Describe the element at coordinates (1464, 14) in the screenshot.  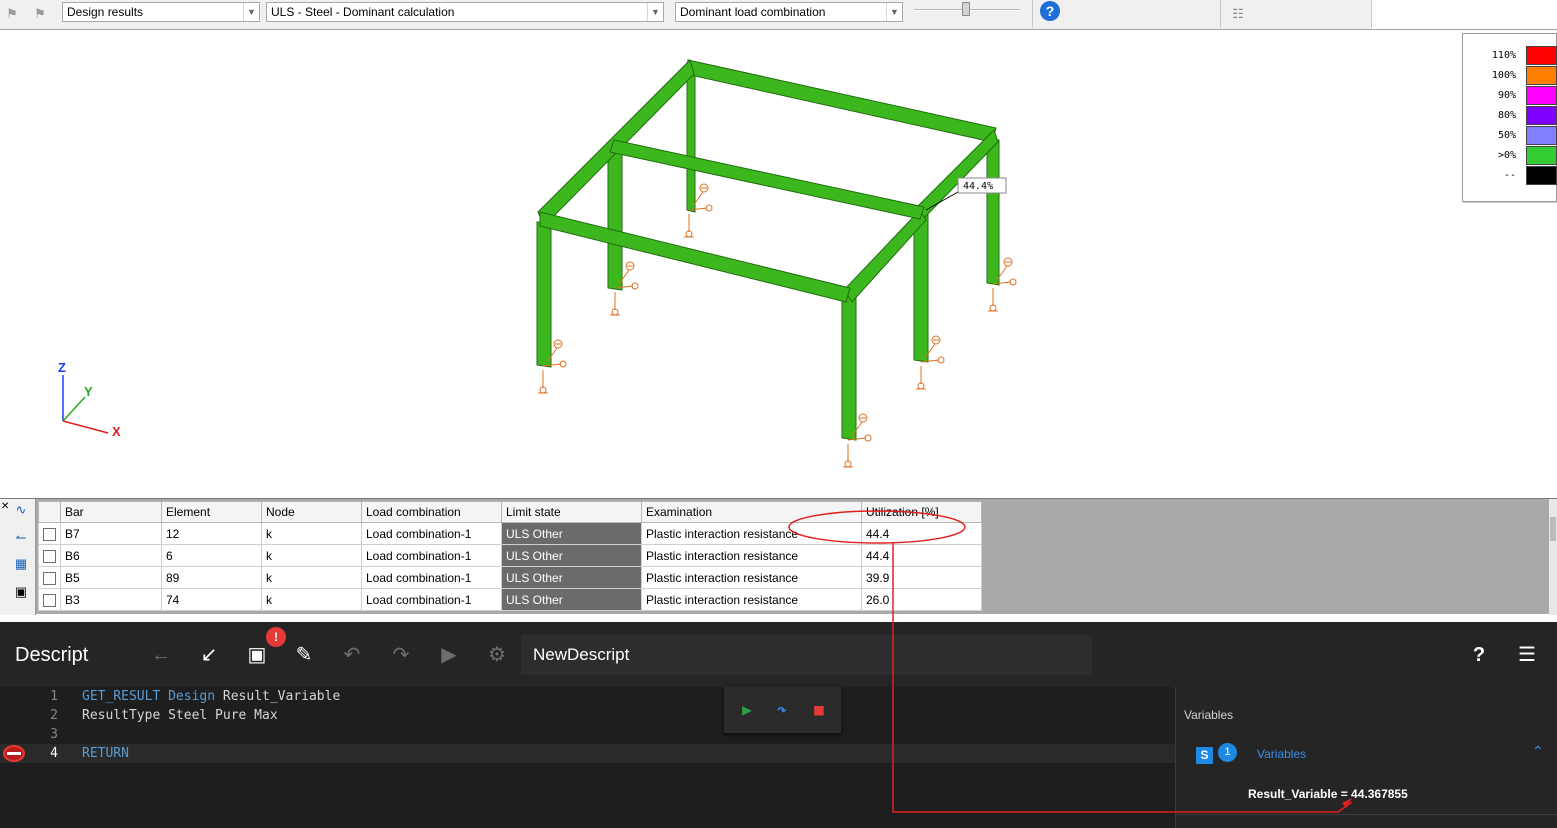
I see `toolbar-empty-area` at that location.